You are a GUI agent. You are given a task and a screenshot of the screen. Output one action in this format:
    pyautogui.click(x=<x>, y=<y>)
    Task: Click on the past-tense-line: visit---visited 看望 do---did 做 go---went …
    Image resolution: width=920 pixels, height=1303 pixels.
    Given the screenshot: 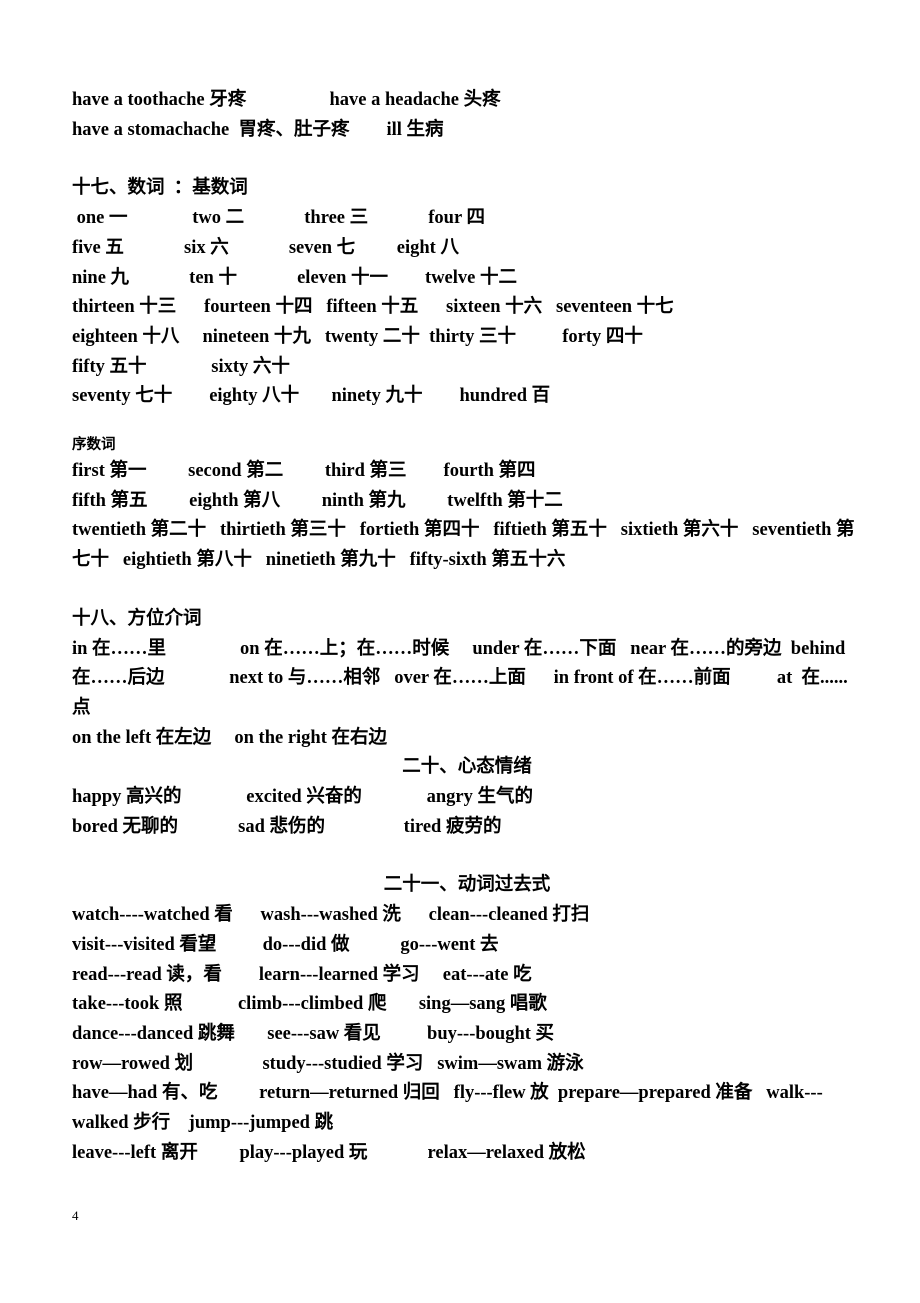 What is the action you would take?
    pyautogui.click(x=285, y=944)
    